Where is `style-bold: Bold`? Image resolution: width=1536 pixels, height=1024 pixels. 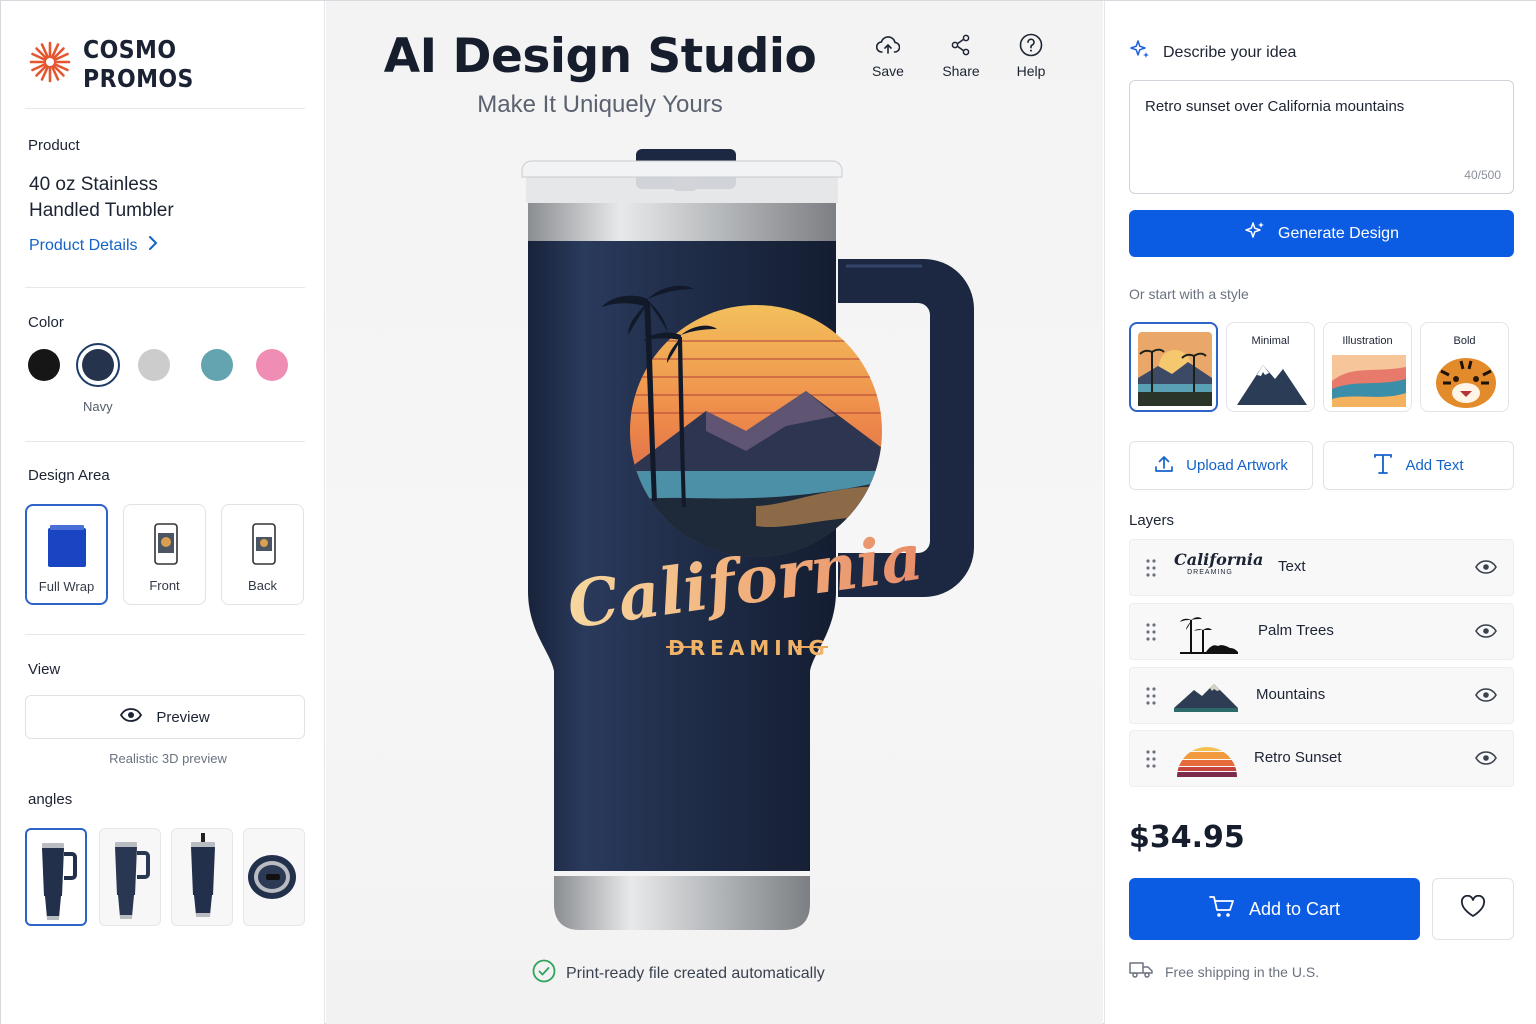 style-bold: Bold is located at coordinates (1464, 367).